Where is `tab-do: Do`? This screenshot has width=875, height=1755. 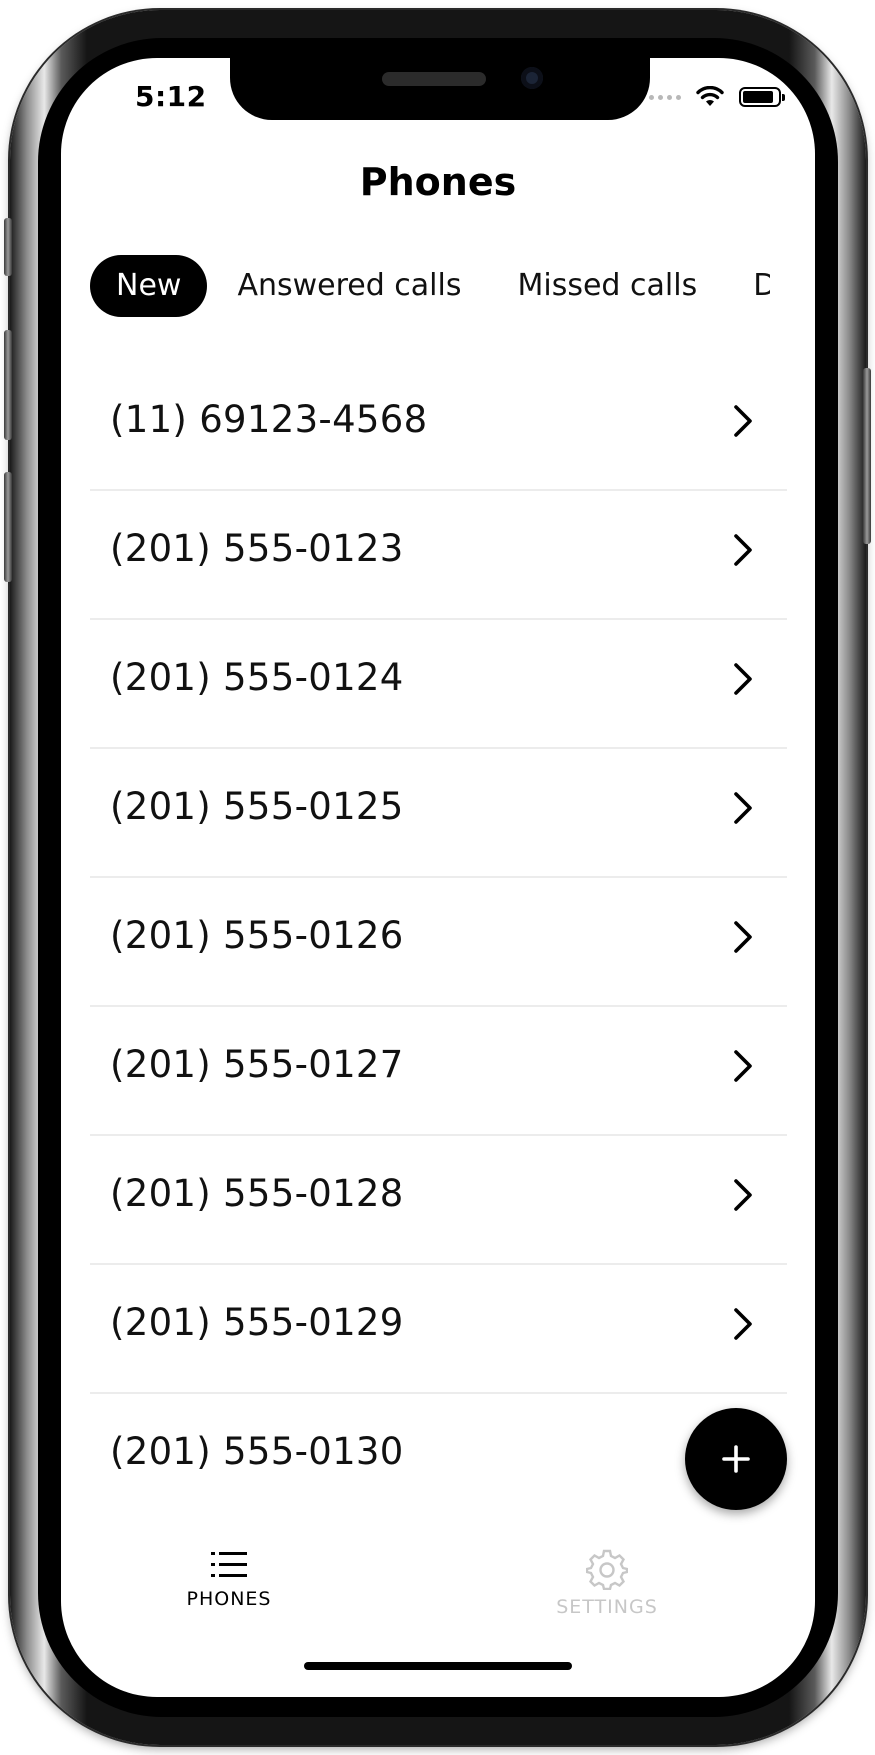
tab-do: Do is located at coordinates (748, 286).